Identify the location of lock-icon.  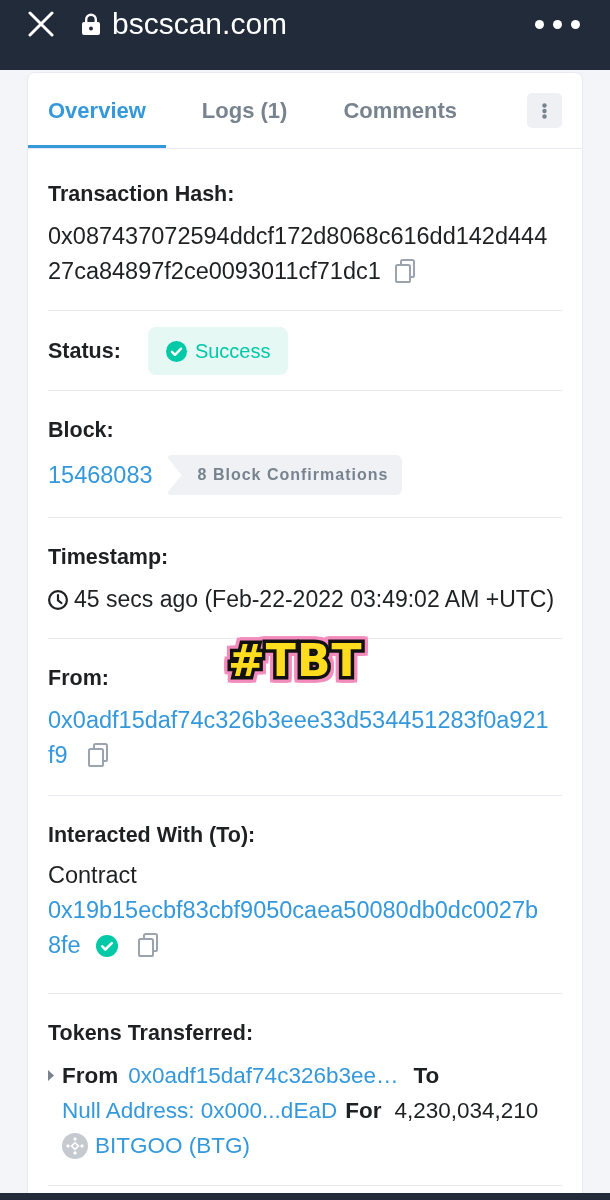
(91, 24).